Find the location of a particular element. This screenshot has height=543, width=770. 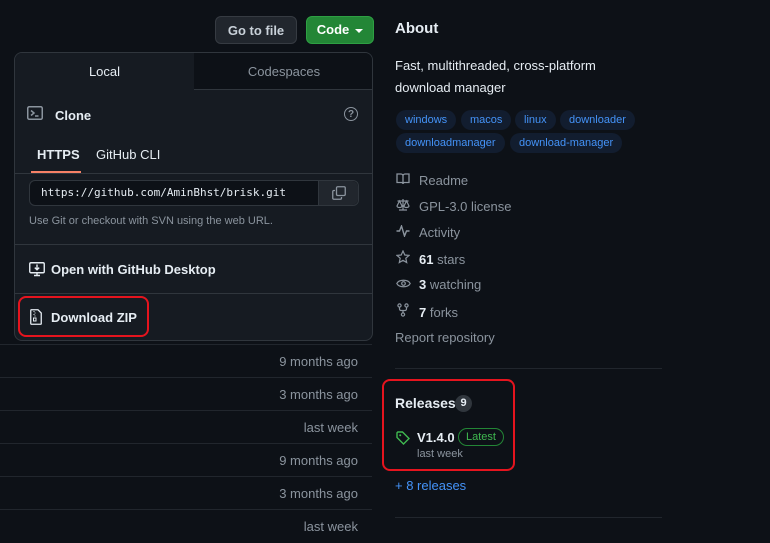

pulse-icon is located at coordinates (403, 232).